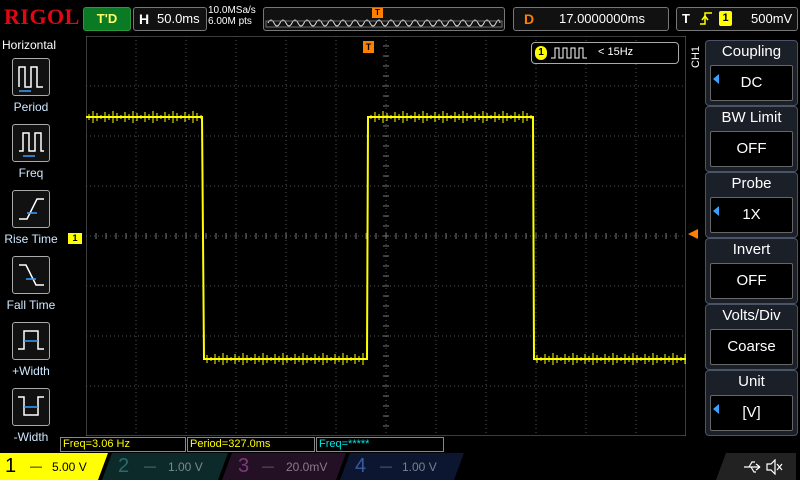 The image size is (800, 480). Describe the element at coordinates (31, 275) in the screenshot. I see `fall-time-icon` at that location.